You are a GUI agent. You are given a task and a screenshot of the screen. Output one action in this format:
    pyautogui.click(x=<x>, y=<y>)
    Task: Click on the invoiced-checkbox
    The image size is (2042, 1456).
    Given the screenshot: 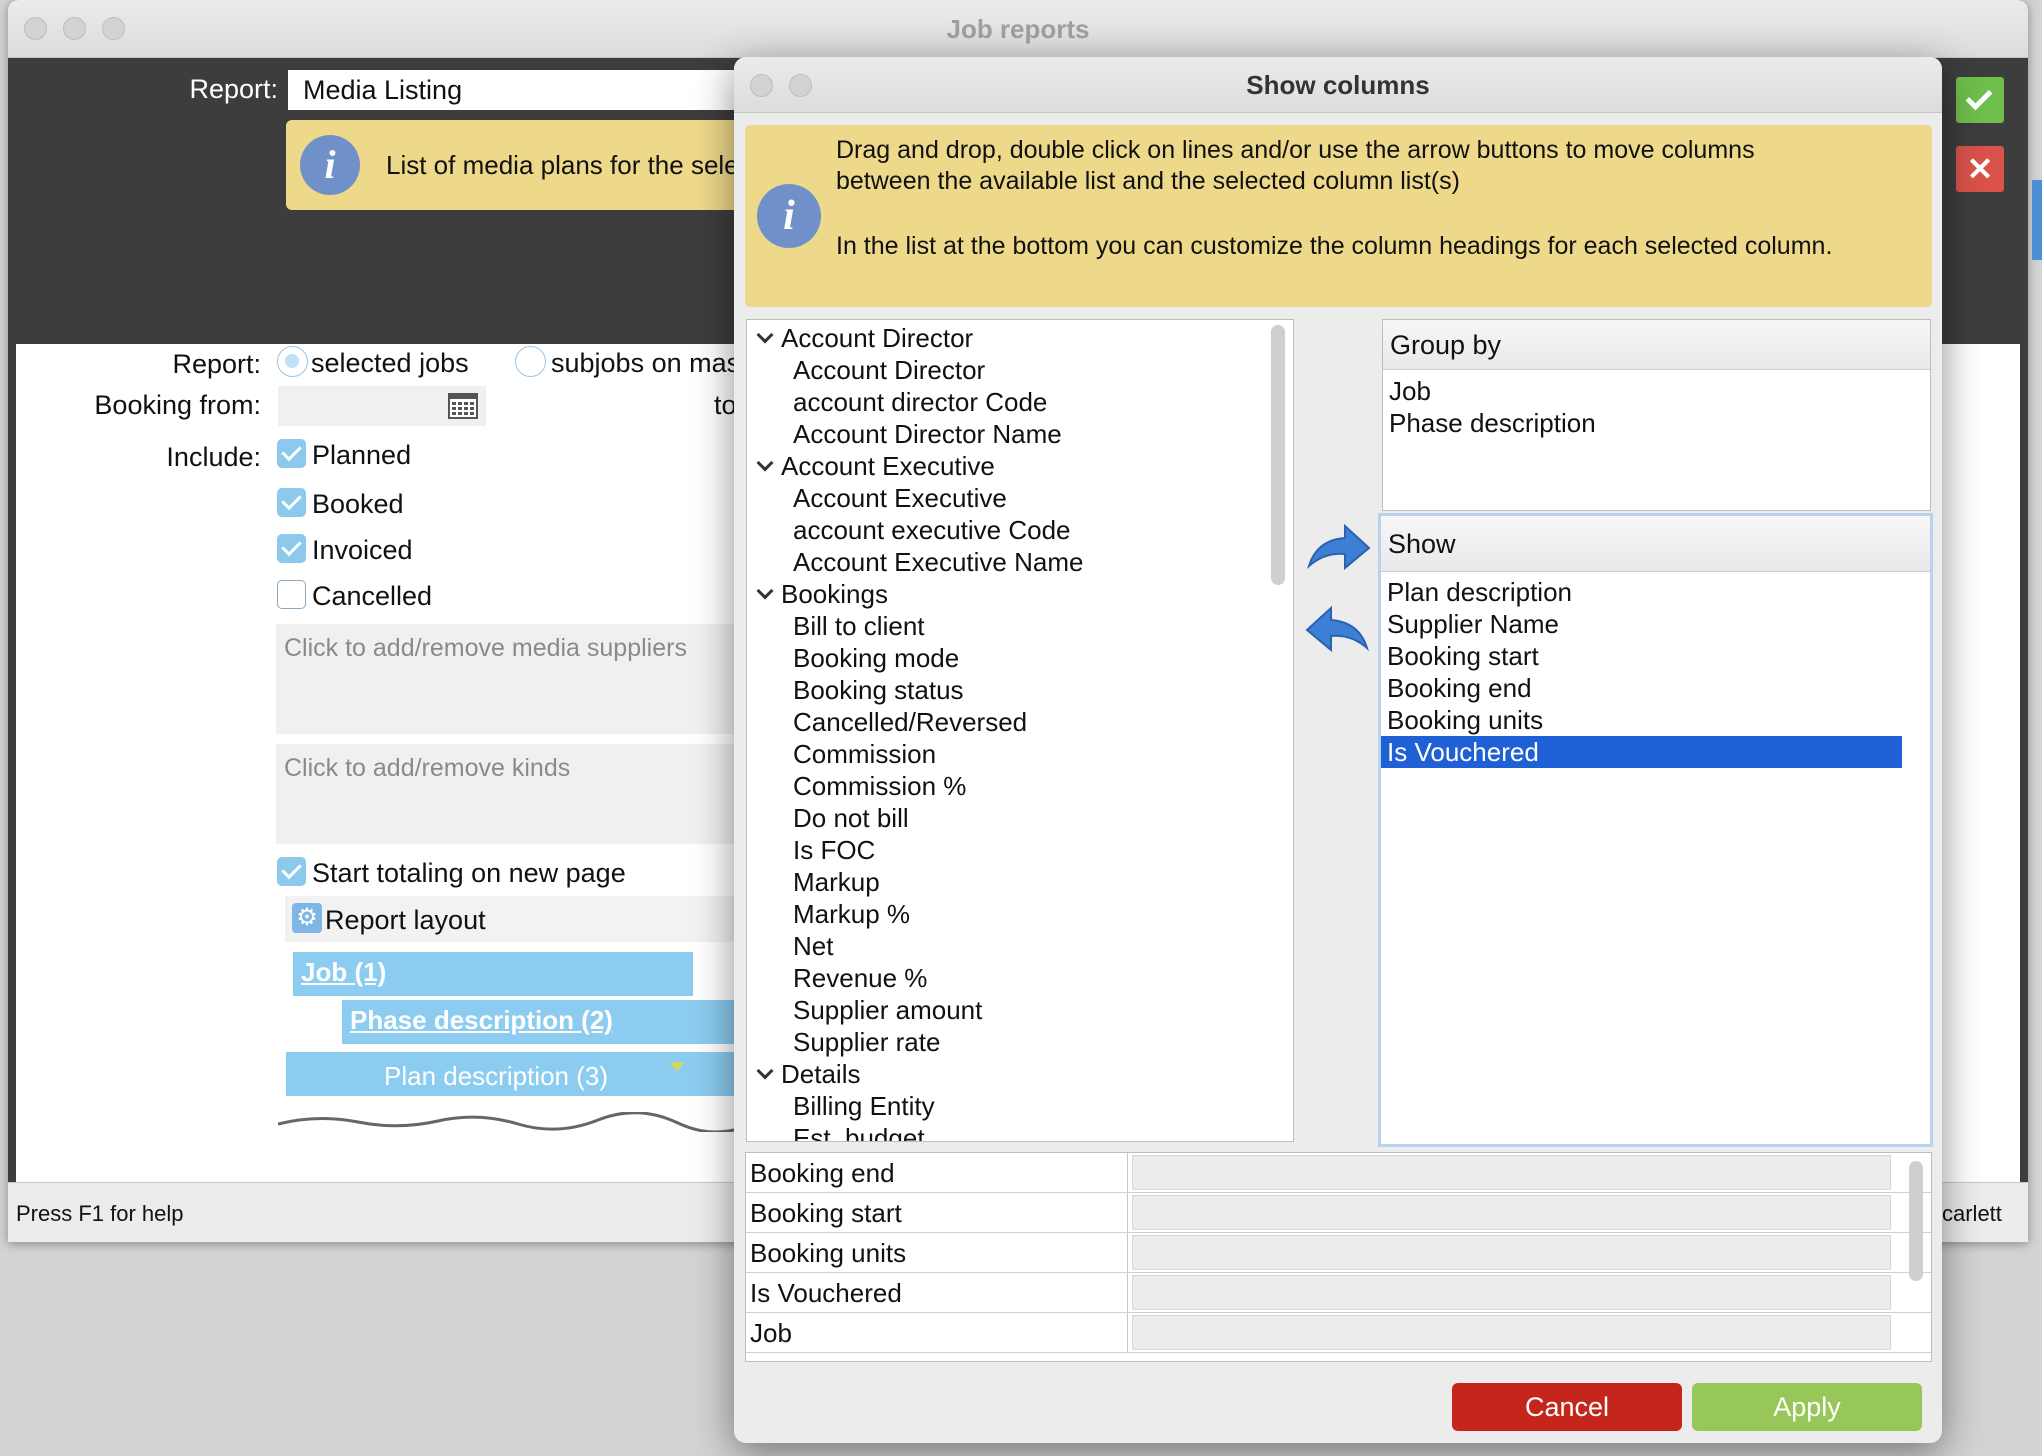 What is the action you would take?
    pyautogui.click(x=291, y=548)
    